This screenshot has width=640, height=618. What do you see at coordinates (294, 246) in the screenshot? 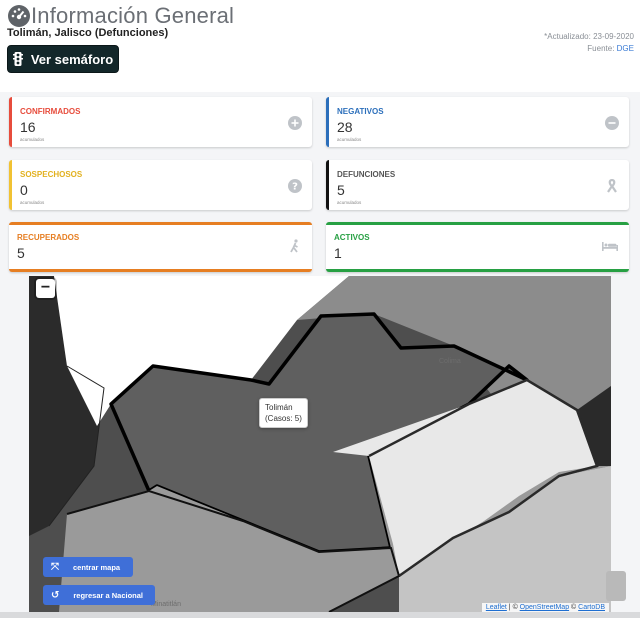
I see `walking-icon` at bounding box center [294, 246].